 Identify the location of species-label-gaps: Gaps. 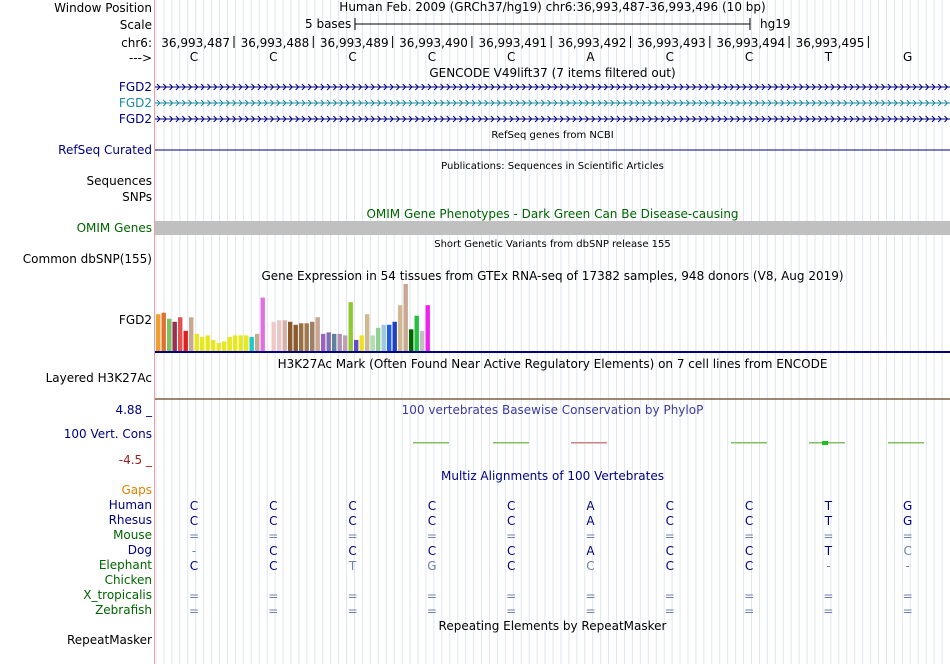
(136, 490).